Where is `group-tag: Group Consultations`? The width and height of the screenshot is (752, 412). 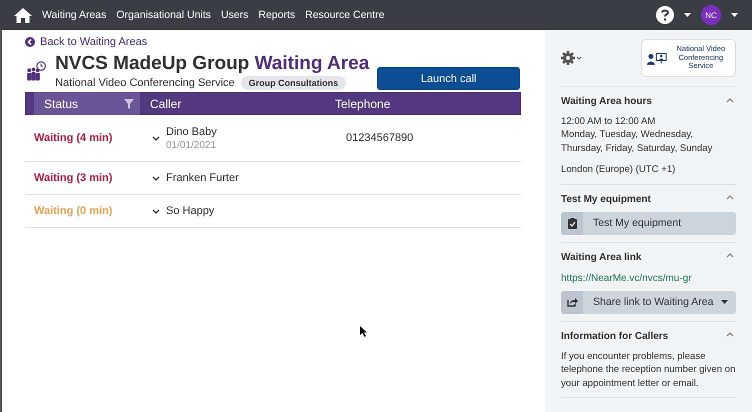 group-tag: Group Consultations is located at coordinates (293, 83).